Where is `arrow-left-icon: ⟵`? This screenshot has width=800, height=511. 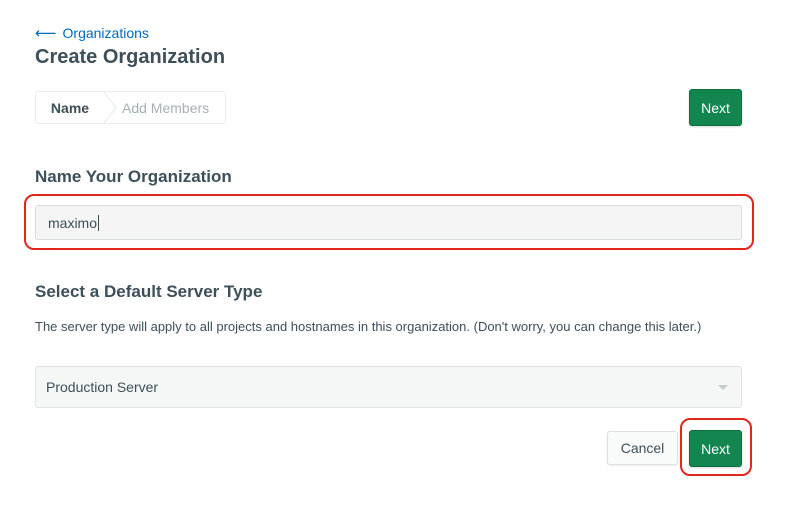 arrow-left-icon: ⟵ is located at coordinates (46, 33).